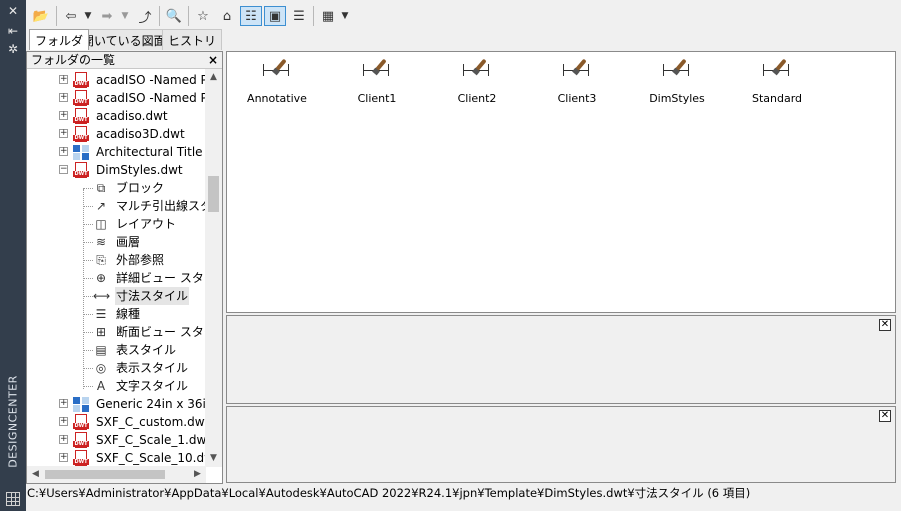 The image size is (901, 511). Describe the element at coordinates (161, 332) in the screenshot. I see `tree-item-label: 断面ビュー スタイル` at that location.